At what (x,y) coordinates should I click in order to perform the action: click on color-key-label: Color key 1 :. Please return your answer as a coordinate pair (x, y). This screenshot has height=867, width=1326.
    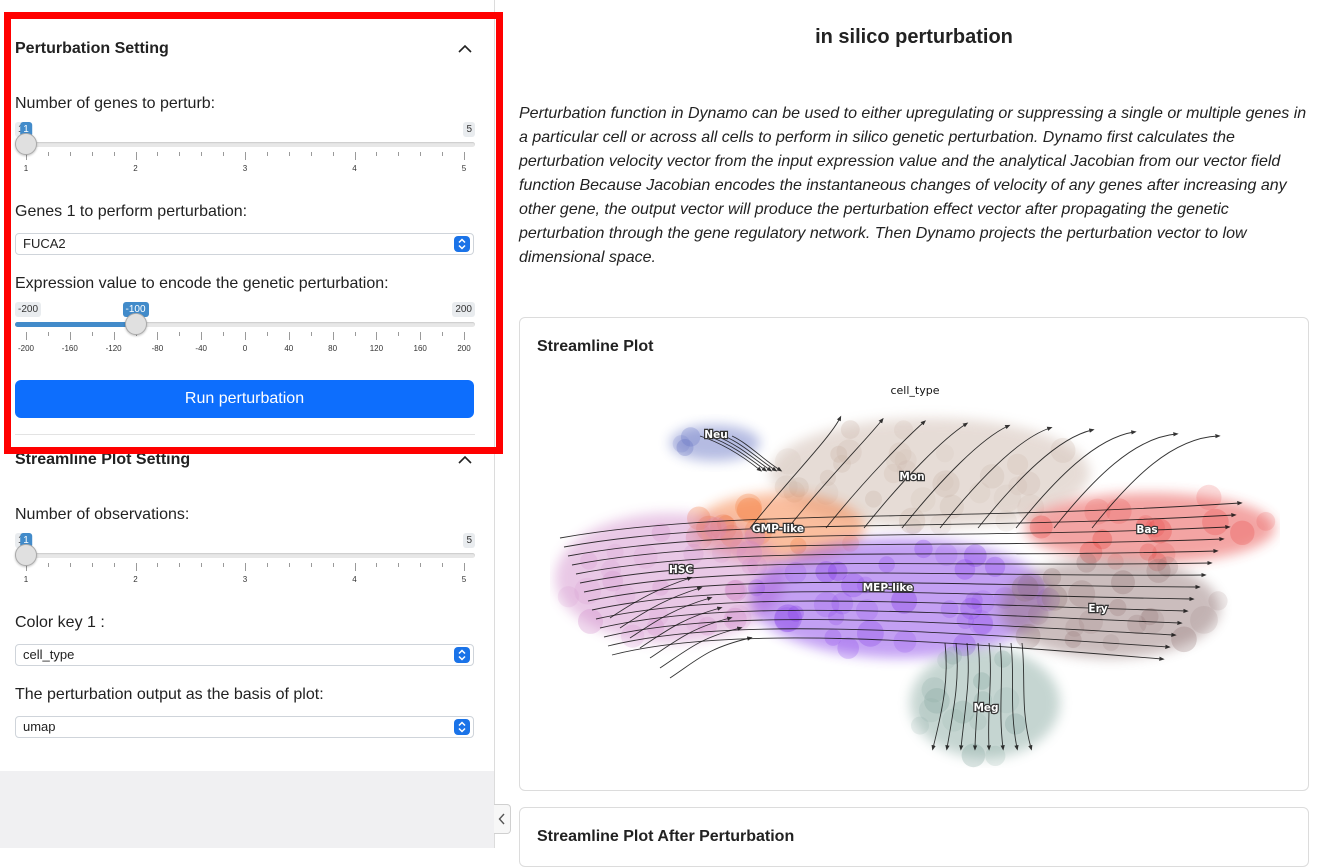
    Looking at the image, I should click on (60, 622).